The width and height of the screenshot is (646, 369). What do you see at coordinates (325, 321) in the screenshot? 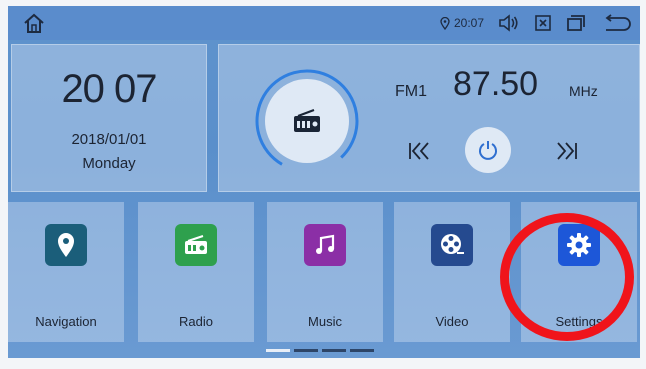
I see `app-label: Music` at bounding box center [325, 321].